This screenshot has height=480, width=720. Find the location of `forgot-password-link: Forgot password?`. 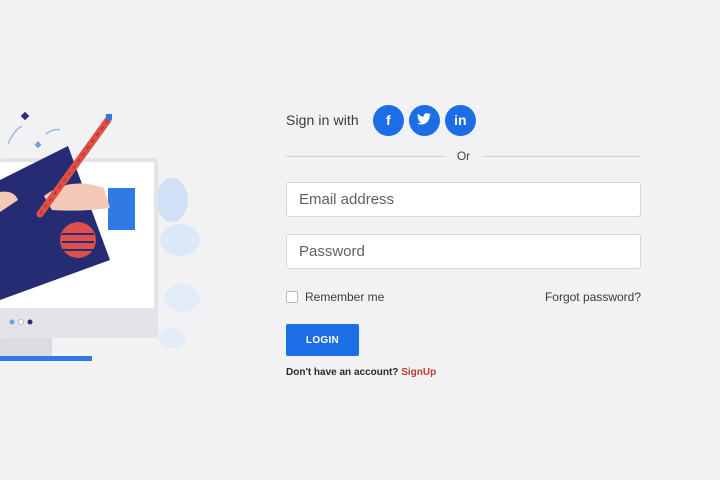

forgot-password-link: Forgot password? is located at coordinates (593, 297).